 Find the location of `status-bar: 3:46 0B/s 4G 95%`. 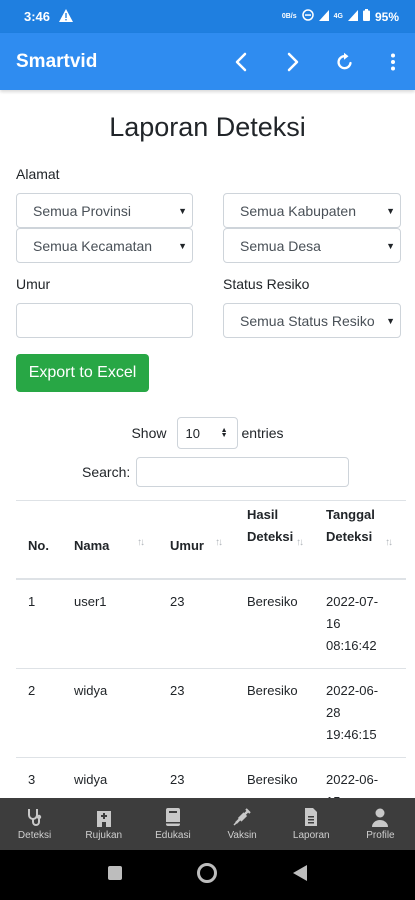

status-bar: 3:46 0B/s 4G 95% is located at coordinates (207, 16).